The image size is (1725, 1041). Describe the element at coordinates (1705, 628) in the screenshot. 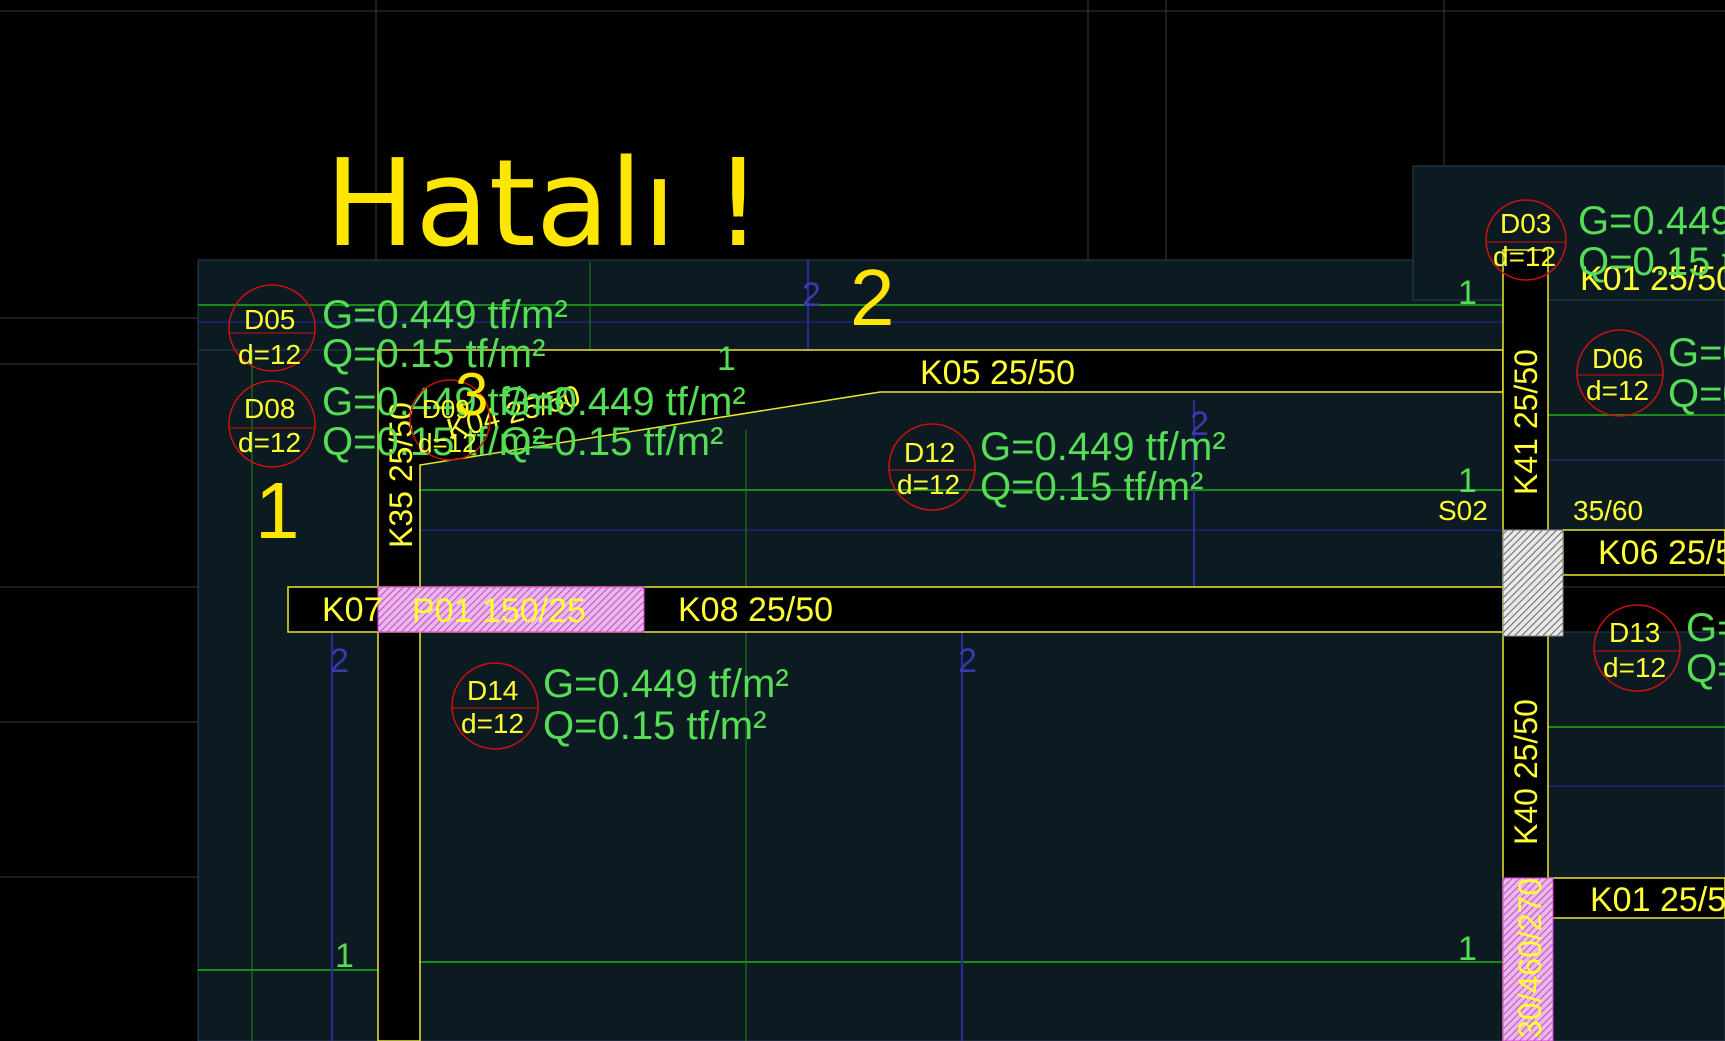

I see `slab-d13-g: G=0.449 tf/m²` at that location.